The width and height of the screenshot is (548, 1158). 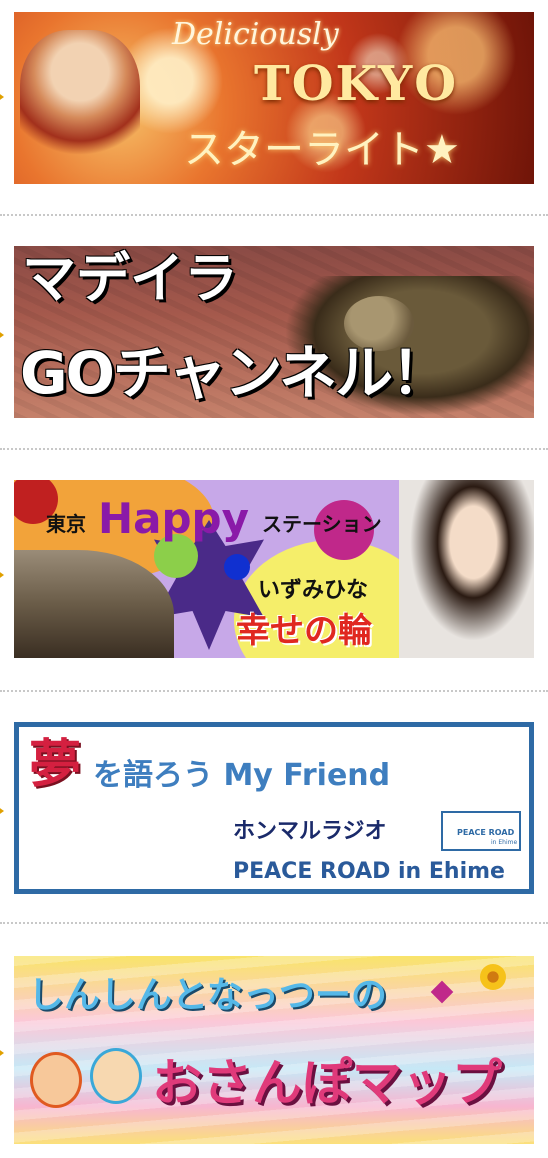 What do you see at coordinates (327, 1083) in the screenshot?
I see `banner-text-line2: おさんぽマップ` at bounding box center [327, 1083].